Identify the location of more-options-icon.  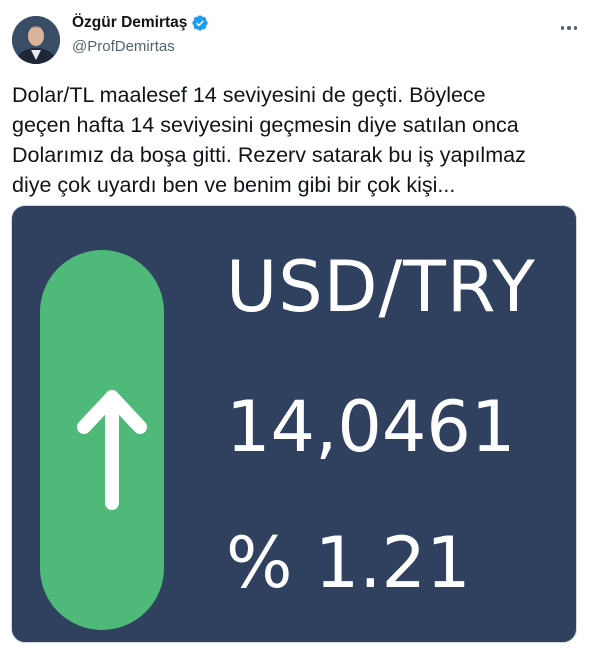
(569, 28).